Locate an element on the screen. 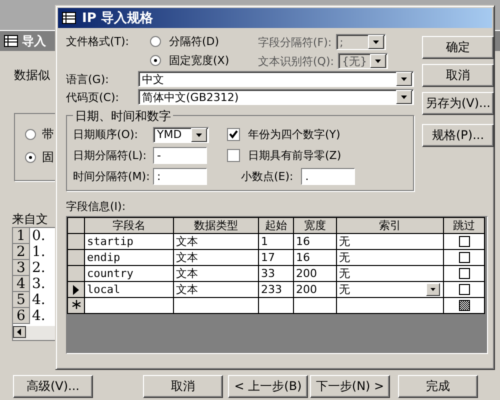 This screenshot has height=400, width=500. column-header: 起始 is located at coordinates (276, 226).